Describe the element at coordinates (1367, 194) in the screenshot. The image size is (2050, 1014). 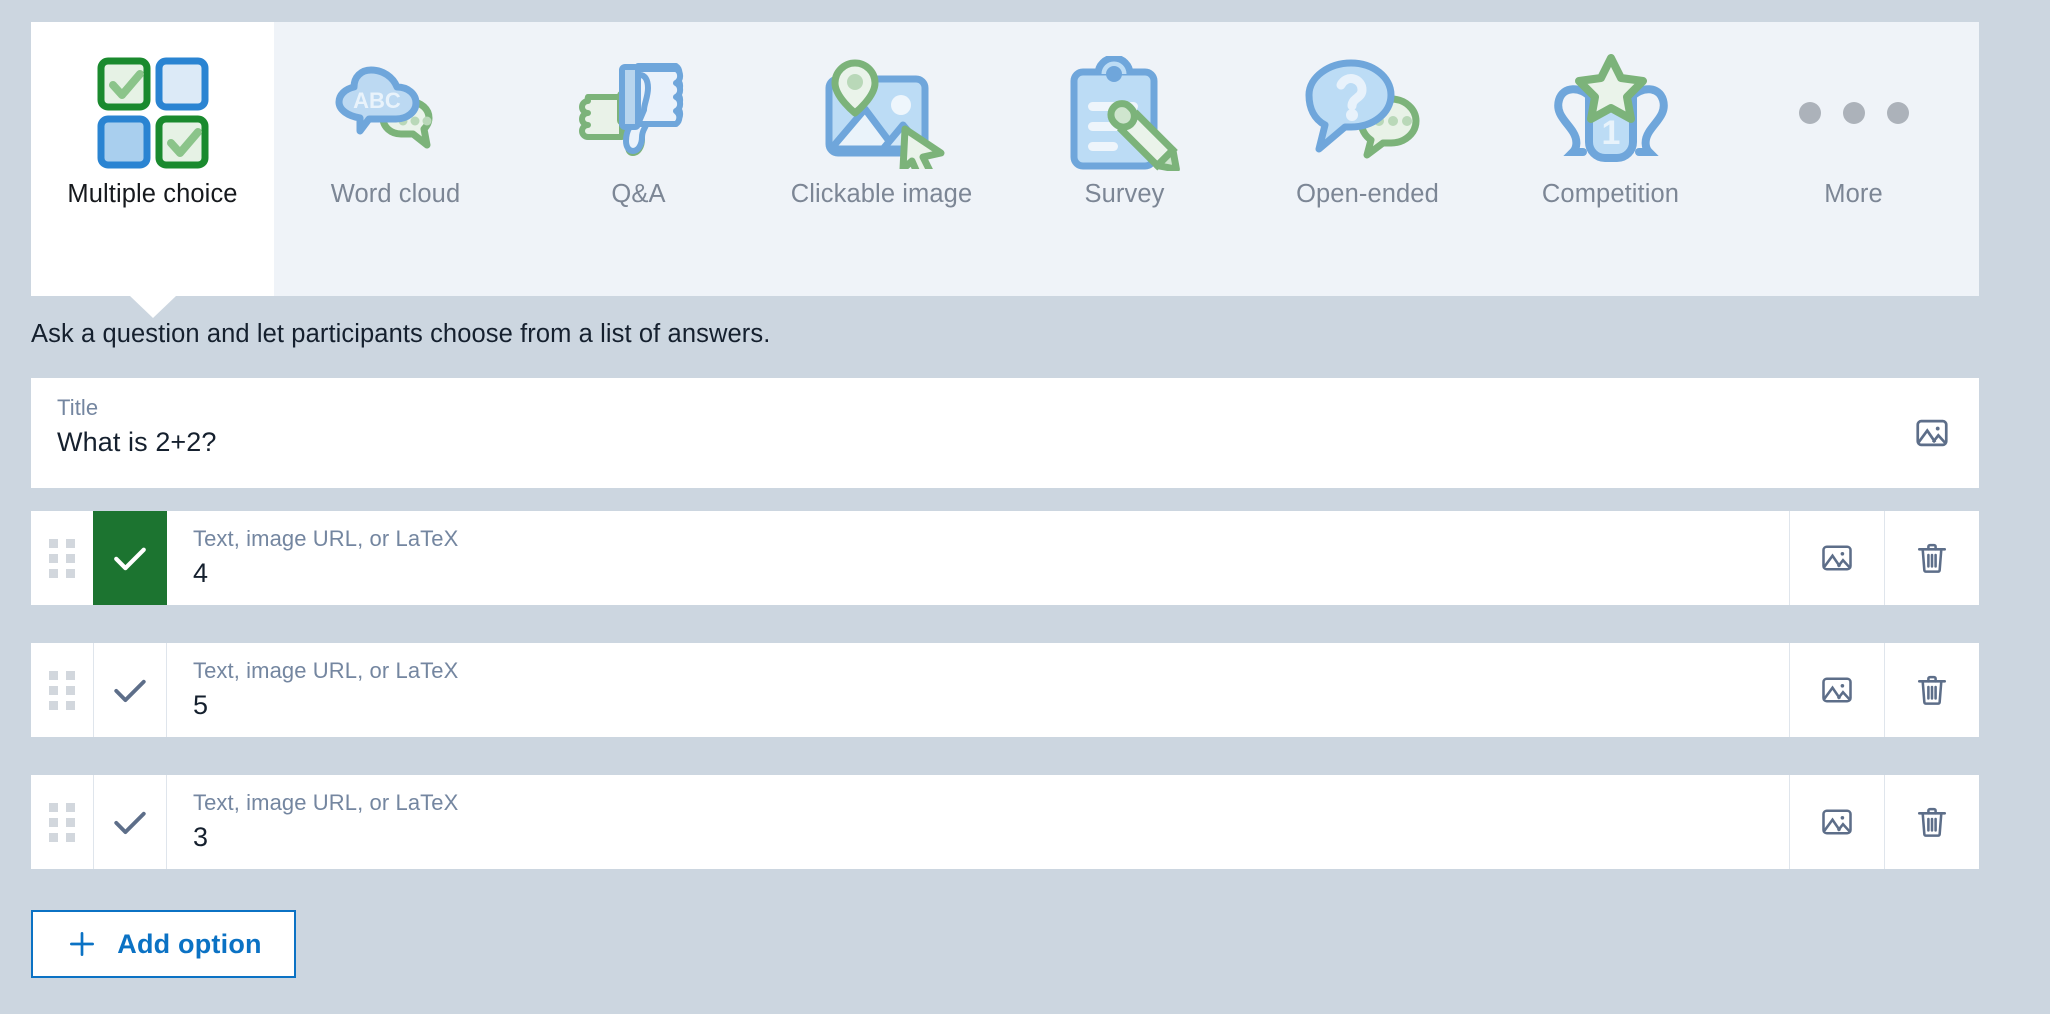
I see `type-tab-label: Open-ended` at that location.